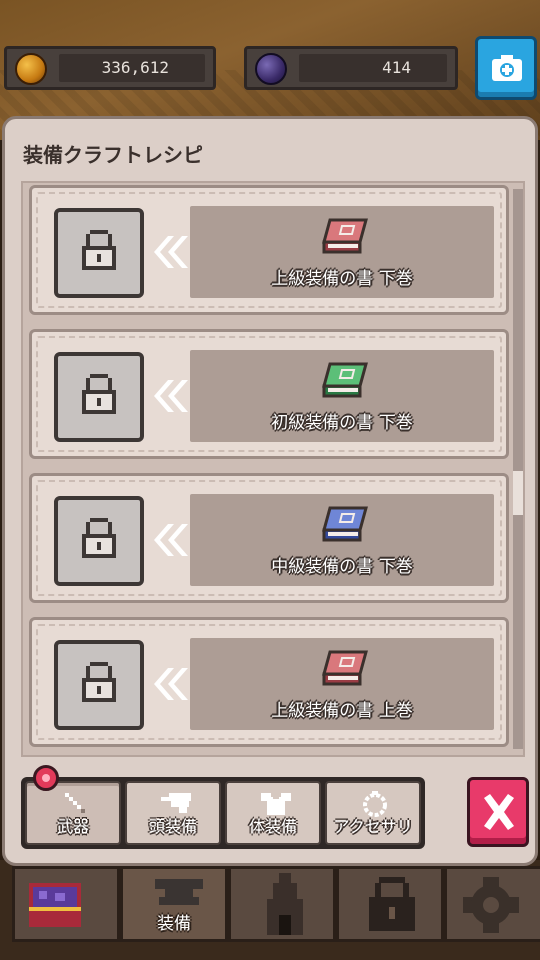 This screenshot has height=960, width=540. I want to click on tab-weapon-label: 武器, so click(72, 826).